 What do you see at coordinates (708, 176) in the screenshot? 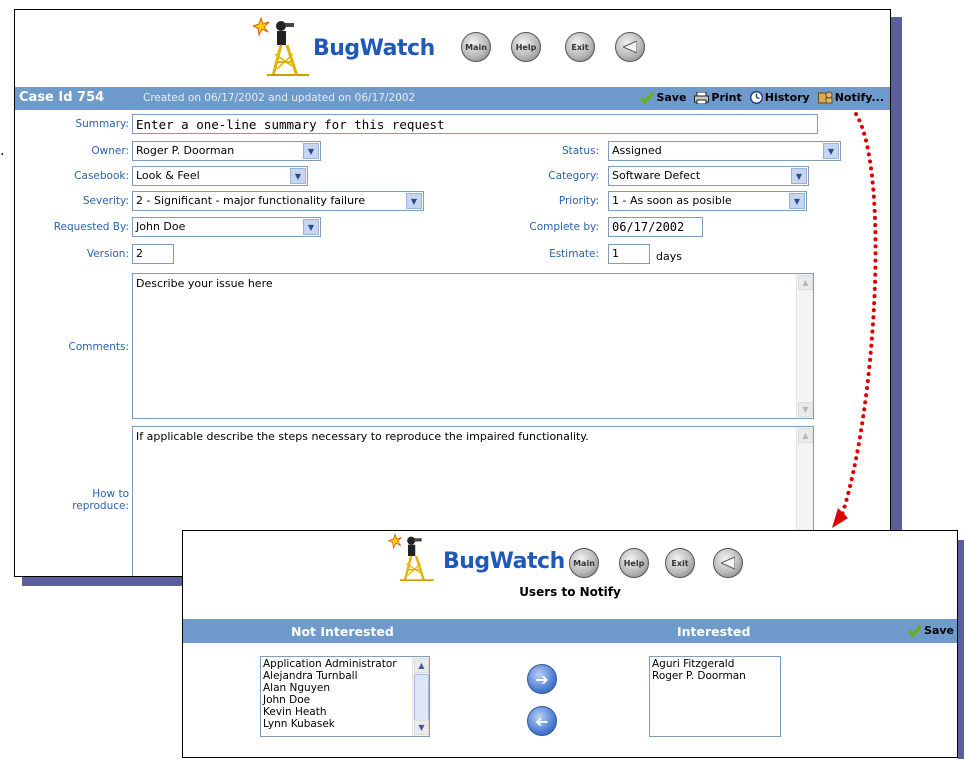
I see `category-select: Software Defect ▼` at bounding box center [708, 176].